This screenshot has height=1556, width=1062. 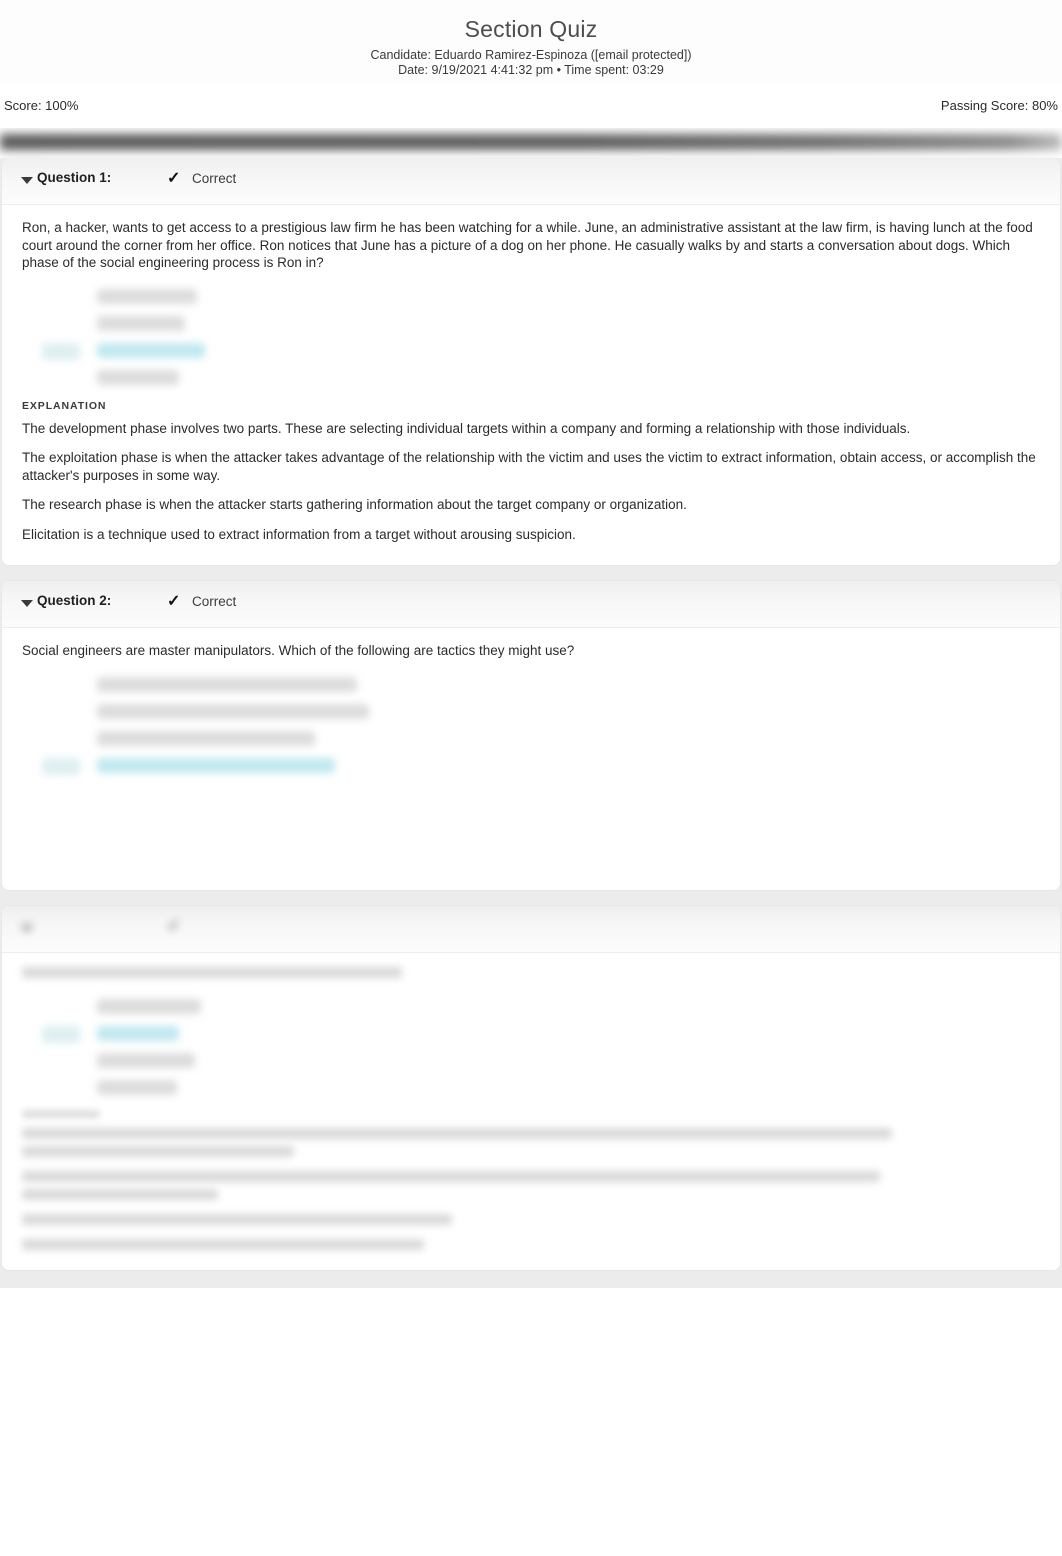 I want to click on score-row: Score: 100% Passing Score: 80%, so click(x=531, y=111).